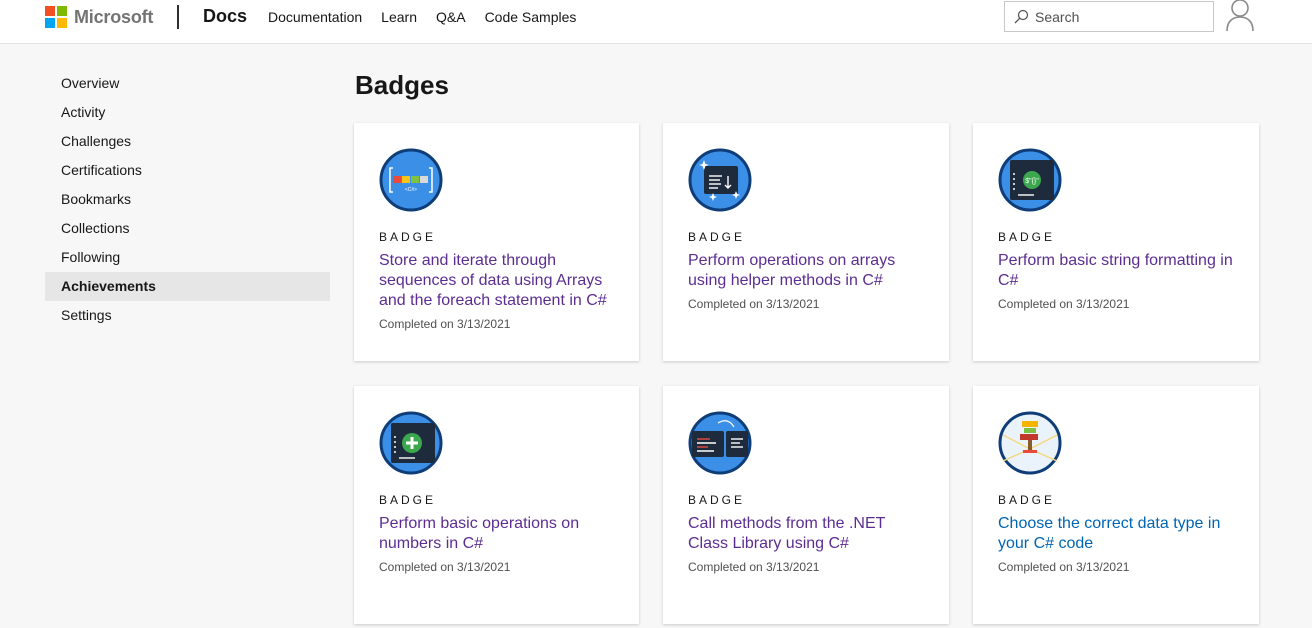 The height and width of the screenshot is (628, 1312). I want to click on nav-learn: Learn, so click(399, 17).